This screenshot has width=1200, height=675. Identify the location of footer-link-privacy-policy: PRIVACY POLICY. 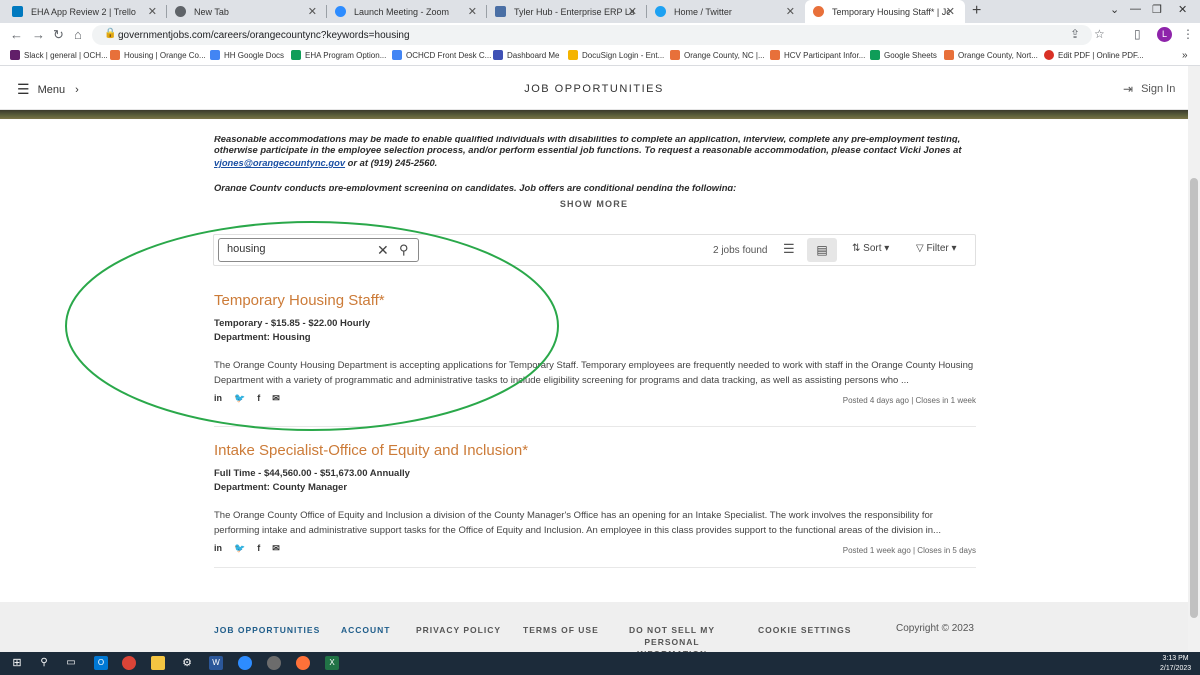
(458, 630).